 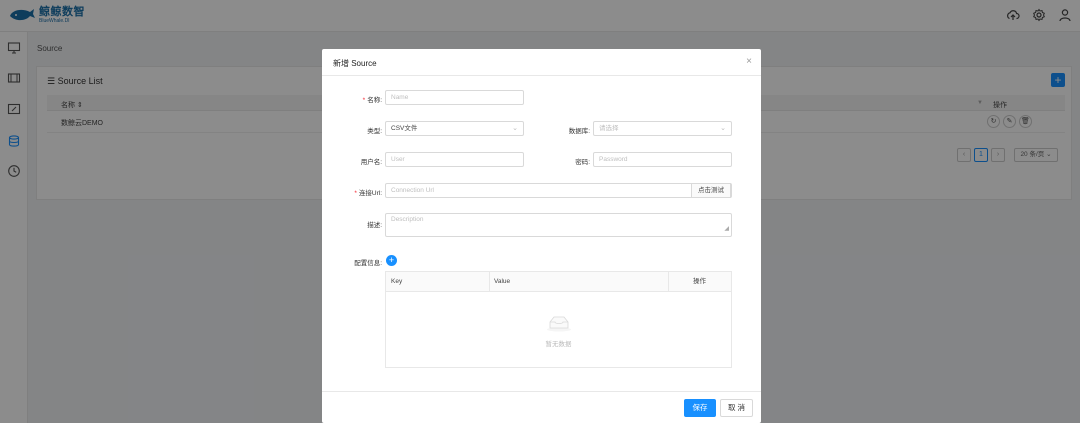 What do you see at coordinates (391, 260) in the screenshot?
I see `add-config-button: +` at bounding box center [391, 260].